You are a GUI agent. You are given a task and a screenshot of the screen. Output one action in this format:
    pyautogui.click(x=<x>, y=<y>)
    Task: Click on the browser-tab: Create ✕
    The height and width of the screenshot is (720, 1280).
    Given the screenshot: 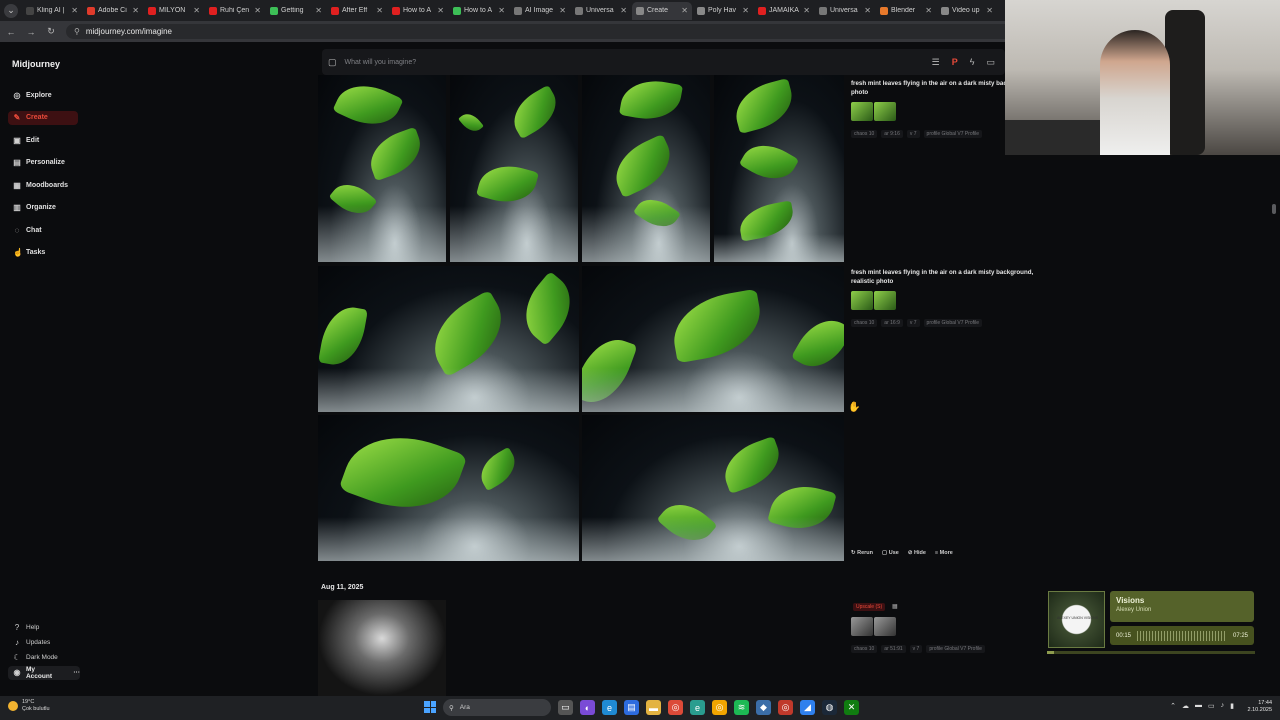 What is the action you would take?
    pyautogui.click(x=662, y=10)
    